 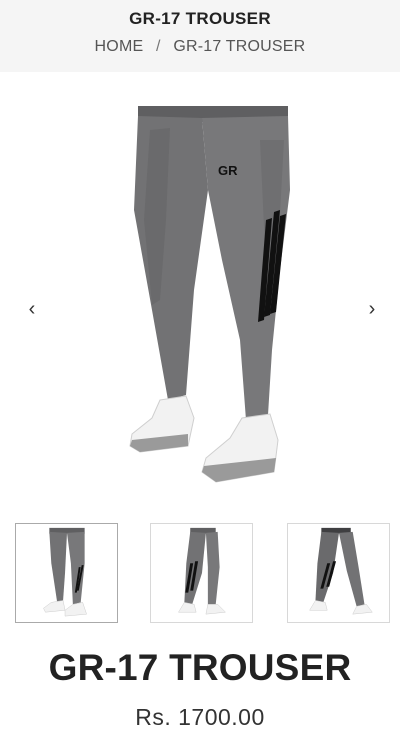 I want to click on breadcrumb: HOME / GR-17 TROUSER, so click(x=200, y=47).